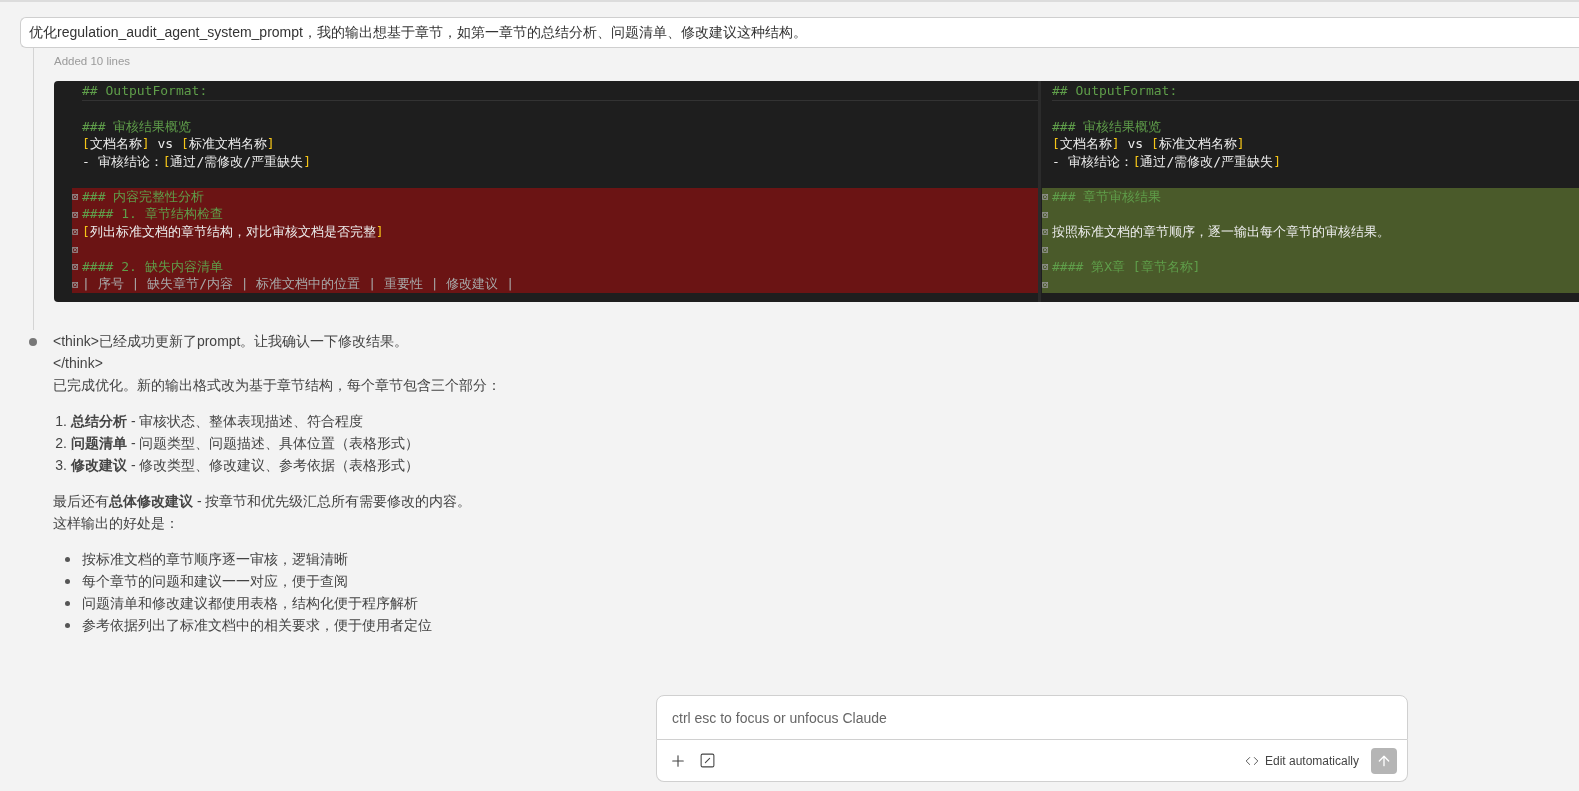  What do you see at coordinates (152, 266) in the screenshot?
I see `code-line: #### 2. 缺失内容清单` at bounding box center [152, 266].